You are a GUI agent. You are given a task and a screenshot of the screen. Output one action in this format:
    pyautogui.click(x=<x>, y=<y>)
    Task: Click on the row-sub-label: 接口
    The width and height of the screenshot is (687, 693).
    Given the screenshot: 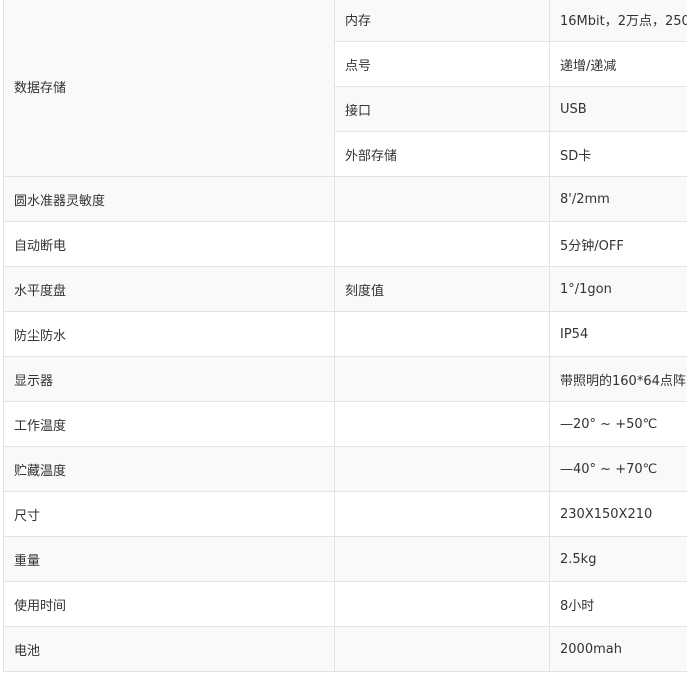 What is the action you would take?
    pyautogui.click(x=442, y=109)
    